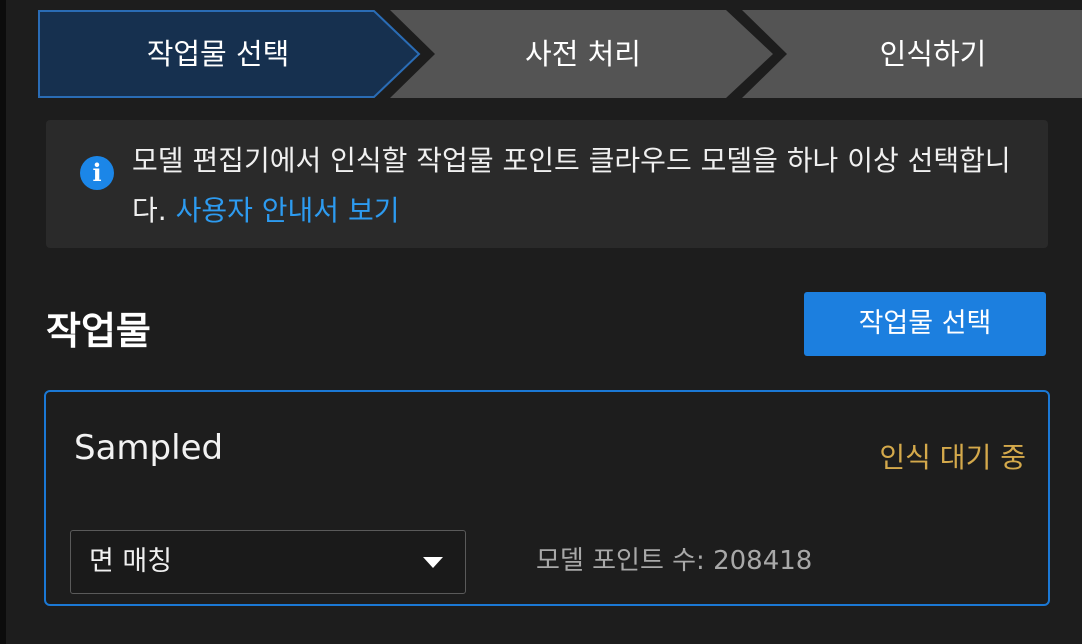 The width and height of the screenshot is (1082, 644). What do you see at coordinates (288, 210) in the screenshot?
I see `user-guide-link: 사용자 안내서 보기` at bounding box center [288, 210].